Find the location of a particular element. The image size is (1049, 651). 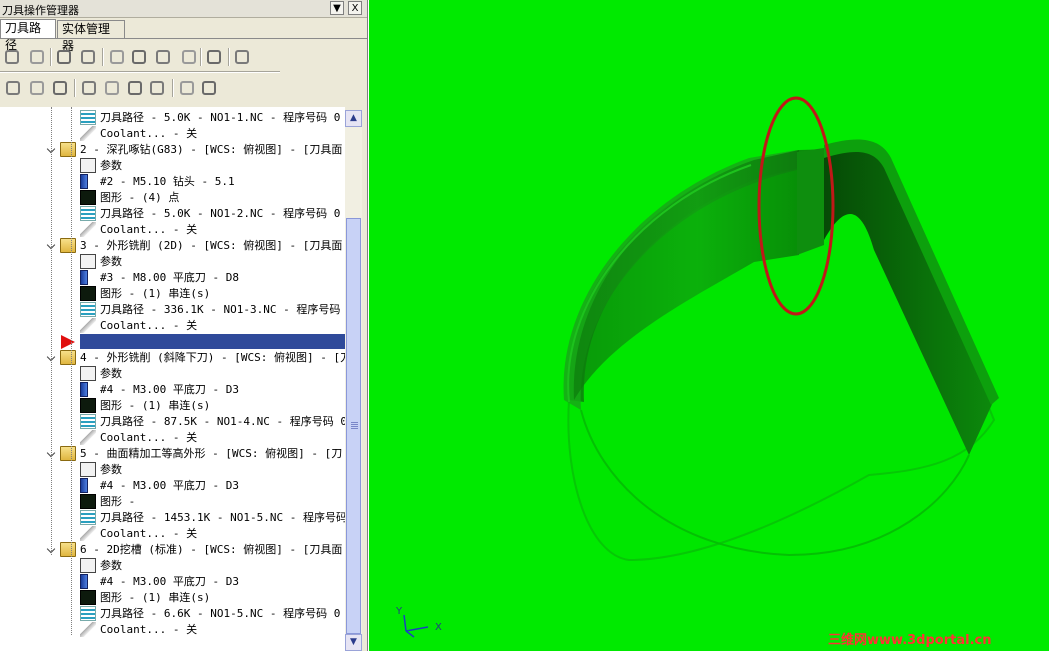

tree-item: #4 - M3.00 平底刀 - D3 is located at coordinates (172, 582).